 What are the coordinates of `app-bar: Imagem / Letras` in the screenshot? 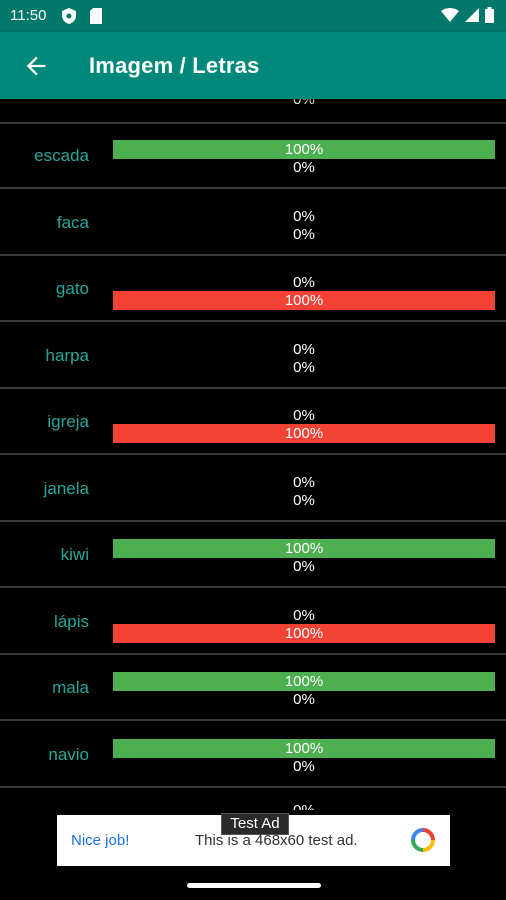 It's located at (253, 65).